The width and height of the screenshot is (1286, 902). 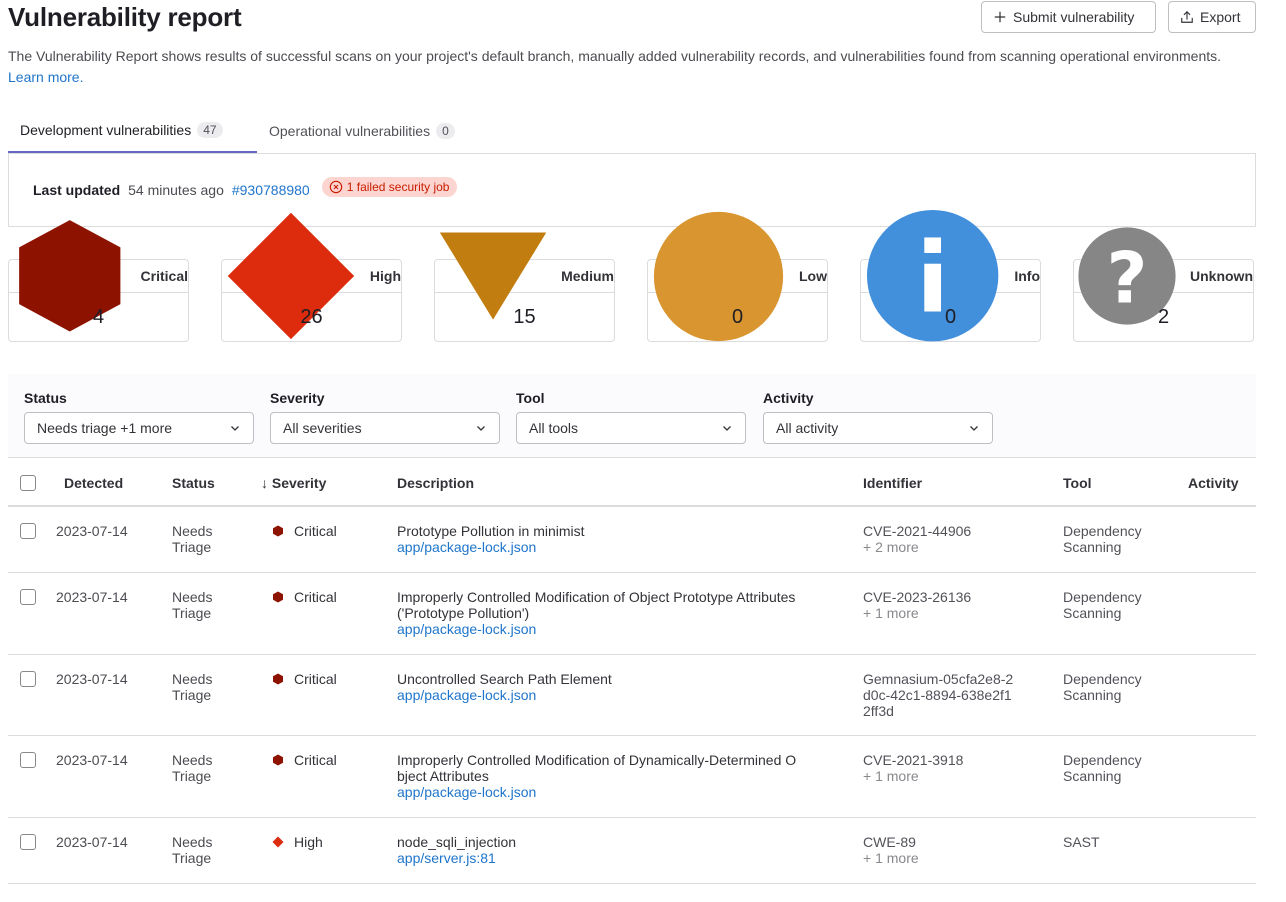 I want to click on status-cell: Needs Triage, so click(x=192, y=539).